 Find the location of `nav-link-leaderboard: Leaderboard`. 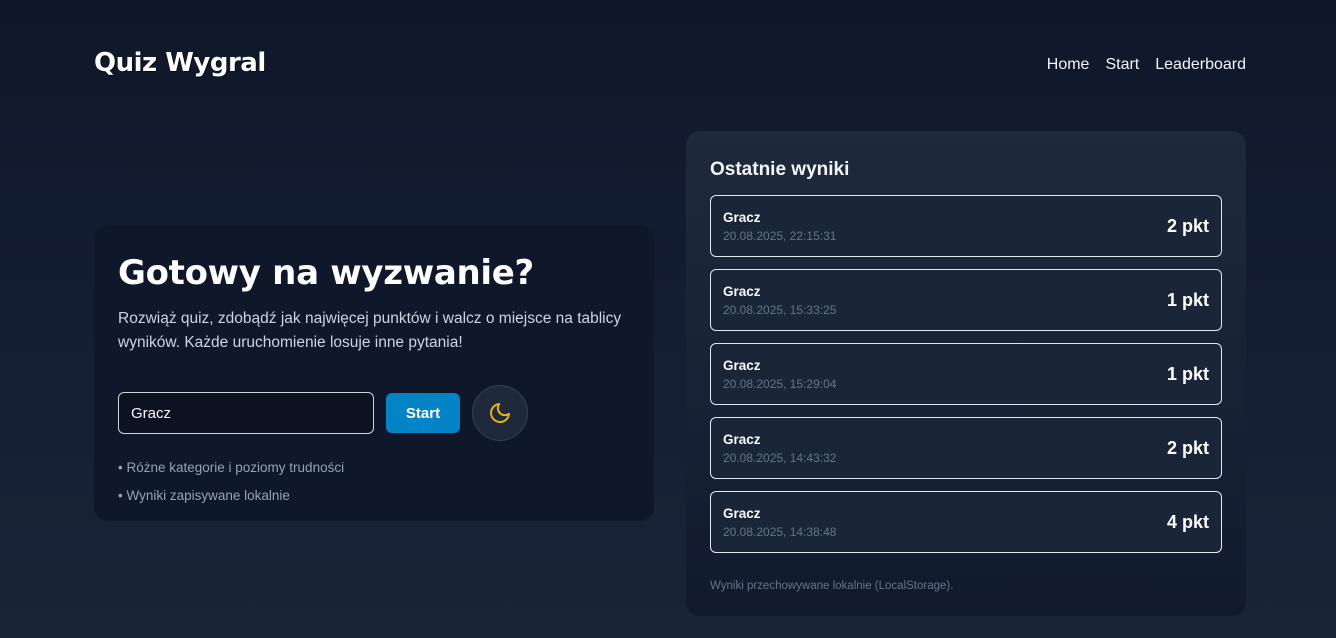

nav-link-leaderboard: Leaderboard is located at coordinates (1200, 65).